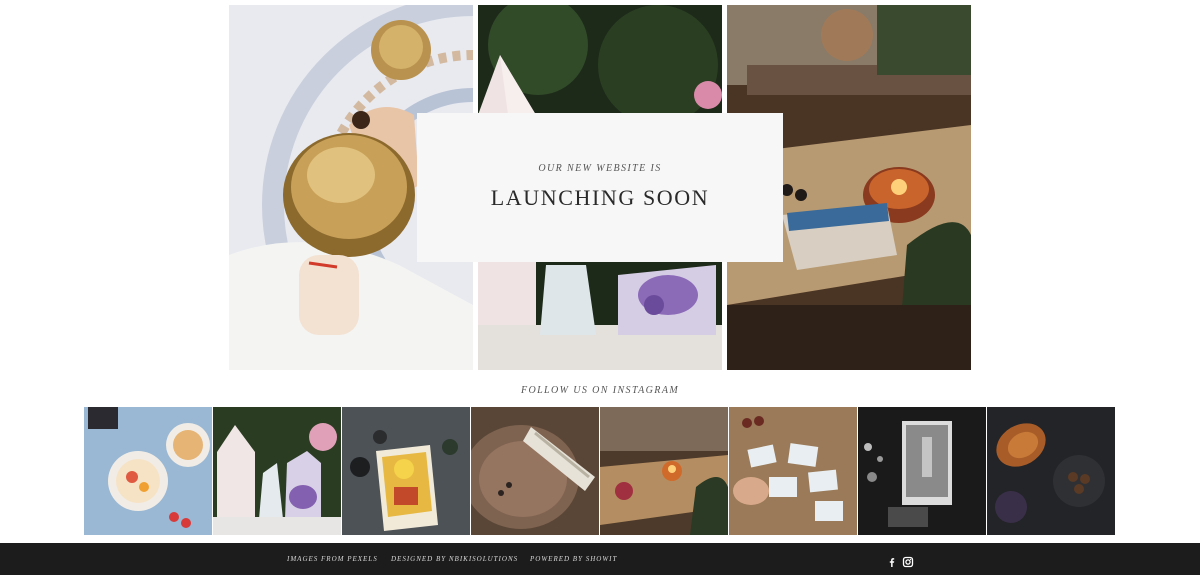  What do you see at coordinates (535, 471) in the screenshot?
I see `instagram-tile-sage-bundle` at bounding box center [535, 471].